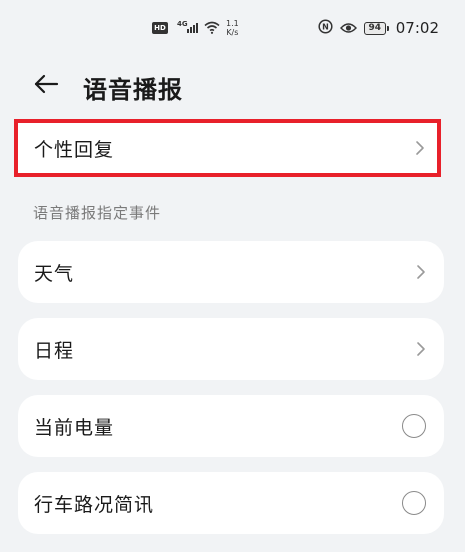  I want to click on network-speed: 1.1 K/s, so click(232, 28).